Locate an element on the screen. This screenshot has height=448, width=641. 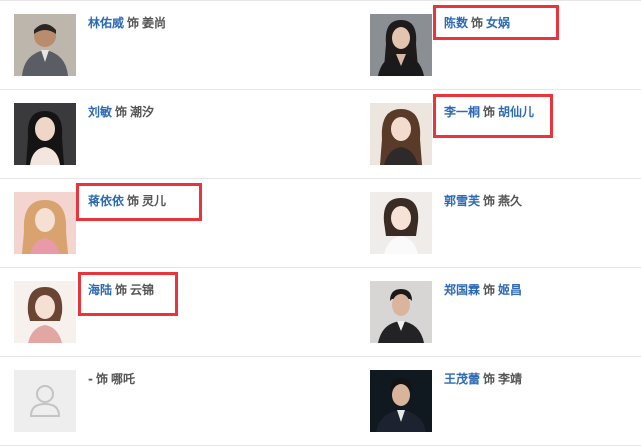
role-name: 云锦 is located at coordinates (142, 290).